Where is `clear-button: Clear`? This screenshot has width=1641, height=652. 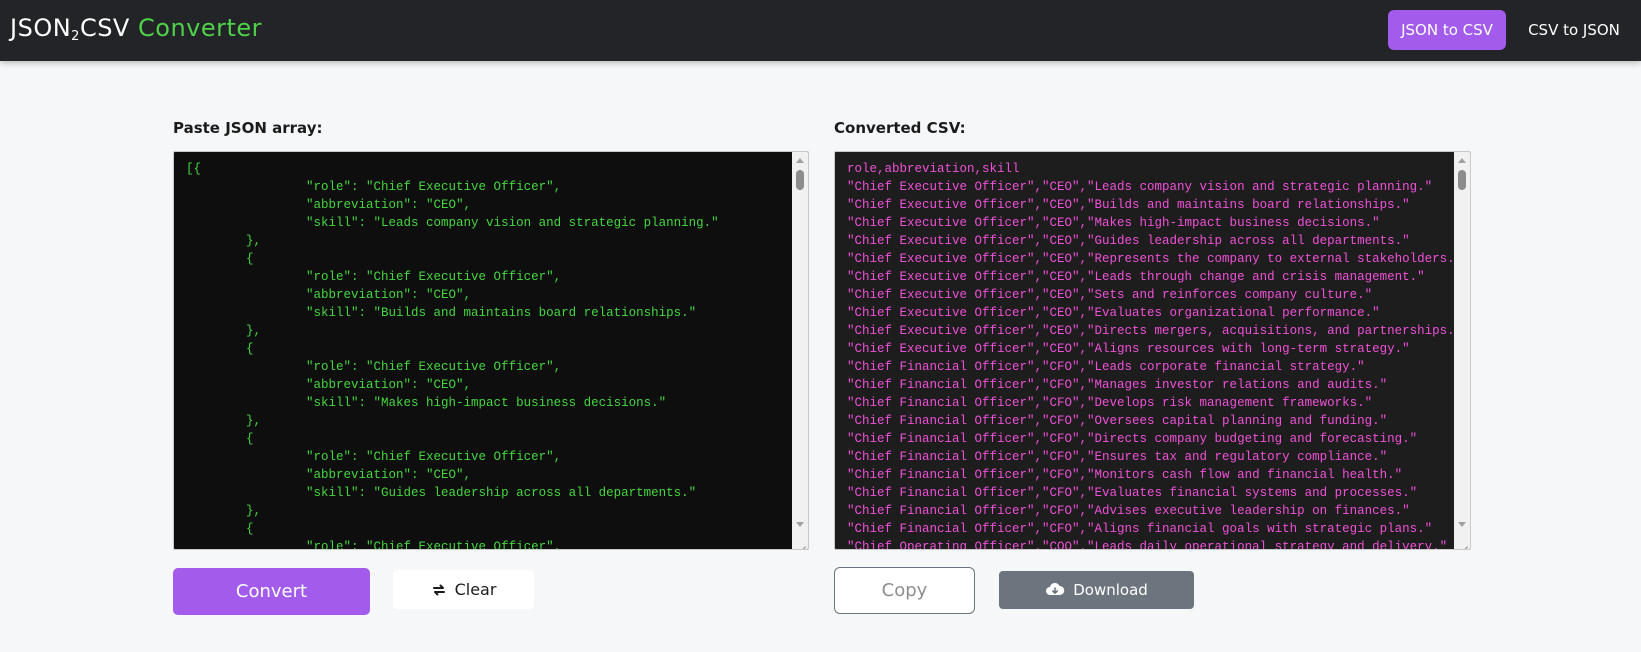 clear-button: Clear is located at coordinates (463, 589).